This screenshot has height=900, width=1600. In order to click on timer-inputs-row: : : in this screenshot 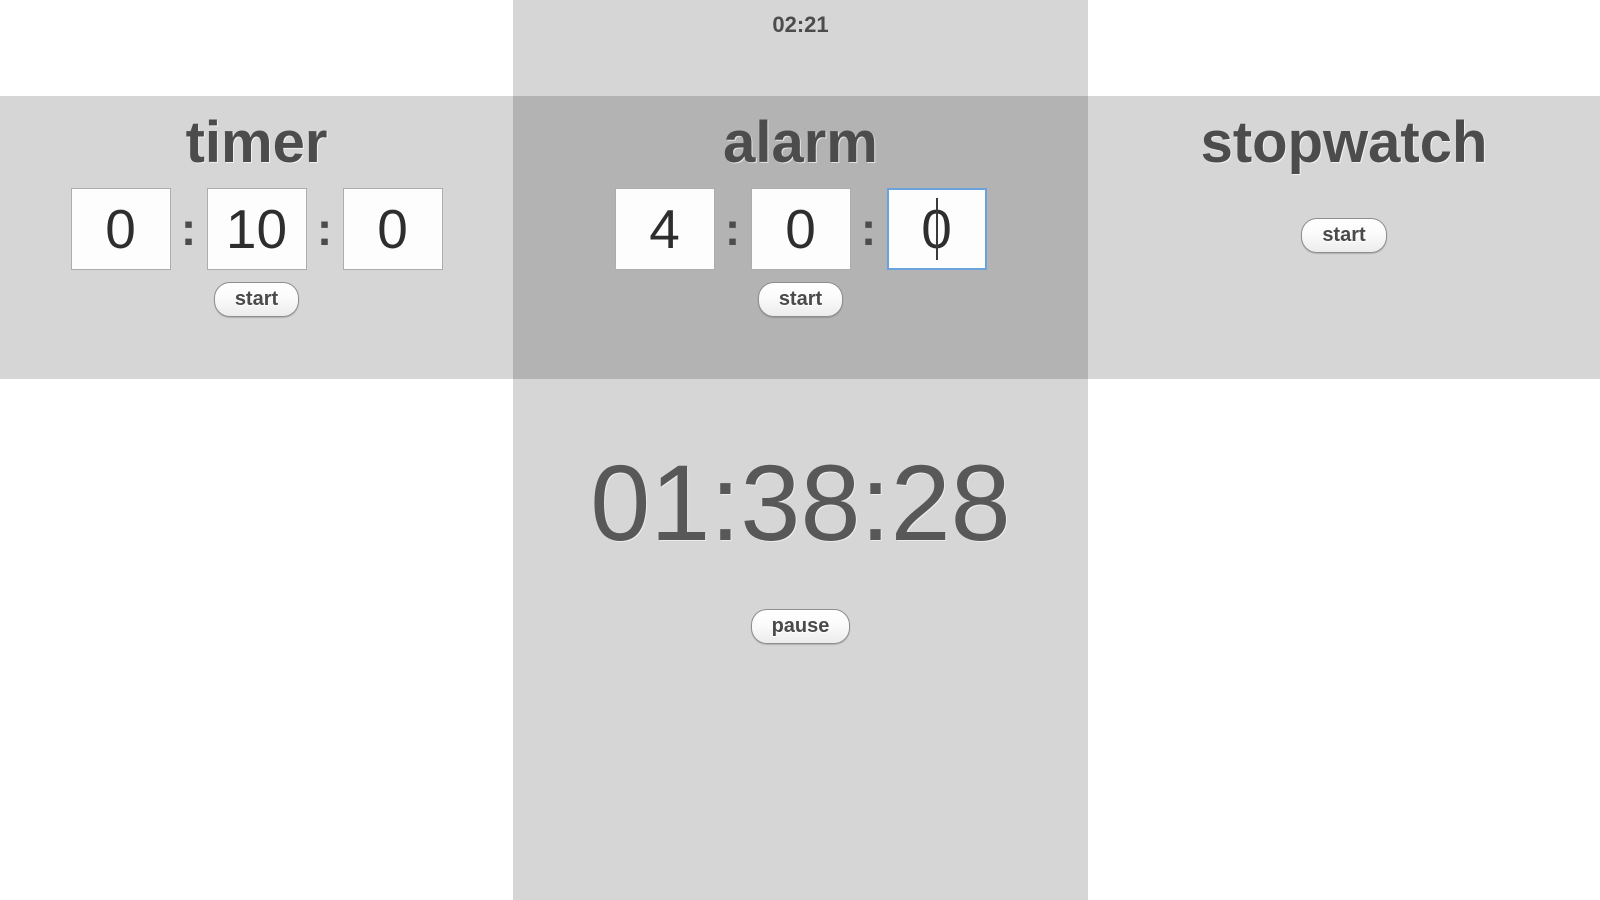, I will do `click(256, 229)`.